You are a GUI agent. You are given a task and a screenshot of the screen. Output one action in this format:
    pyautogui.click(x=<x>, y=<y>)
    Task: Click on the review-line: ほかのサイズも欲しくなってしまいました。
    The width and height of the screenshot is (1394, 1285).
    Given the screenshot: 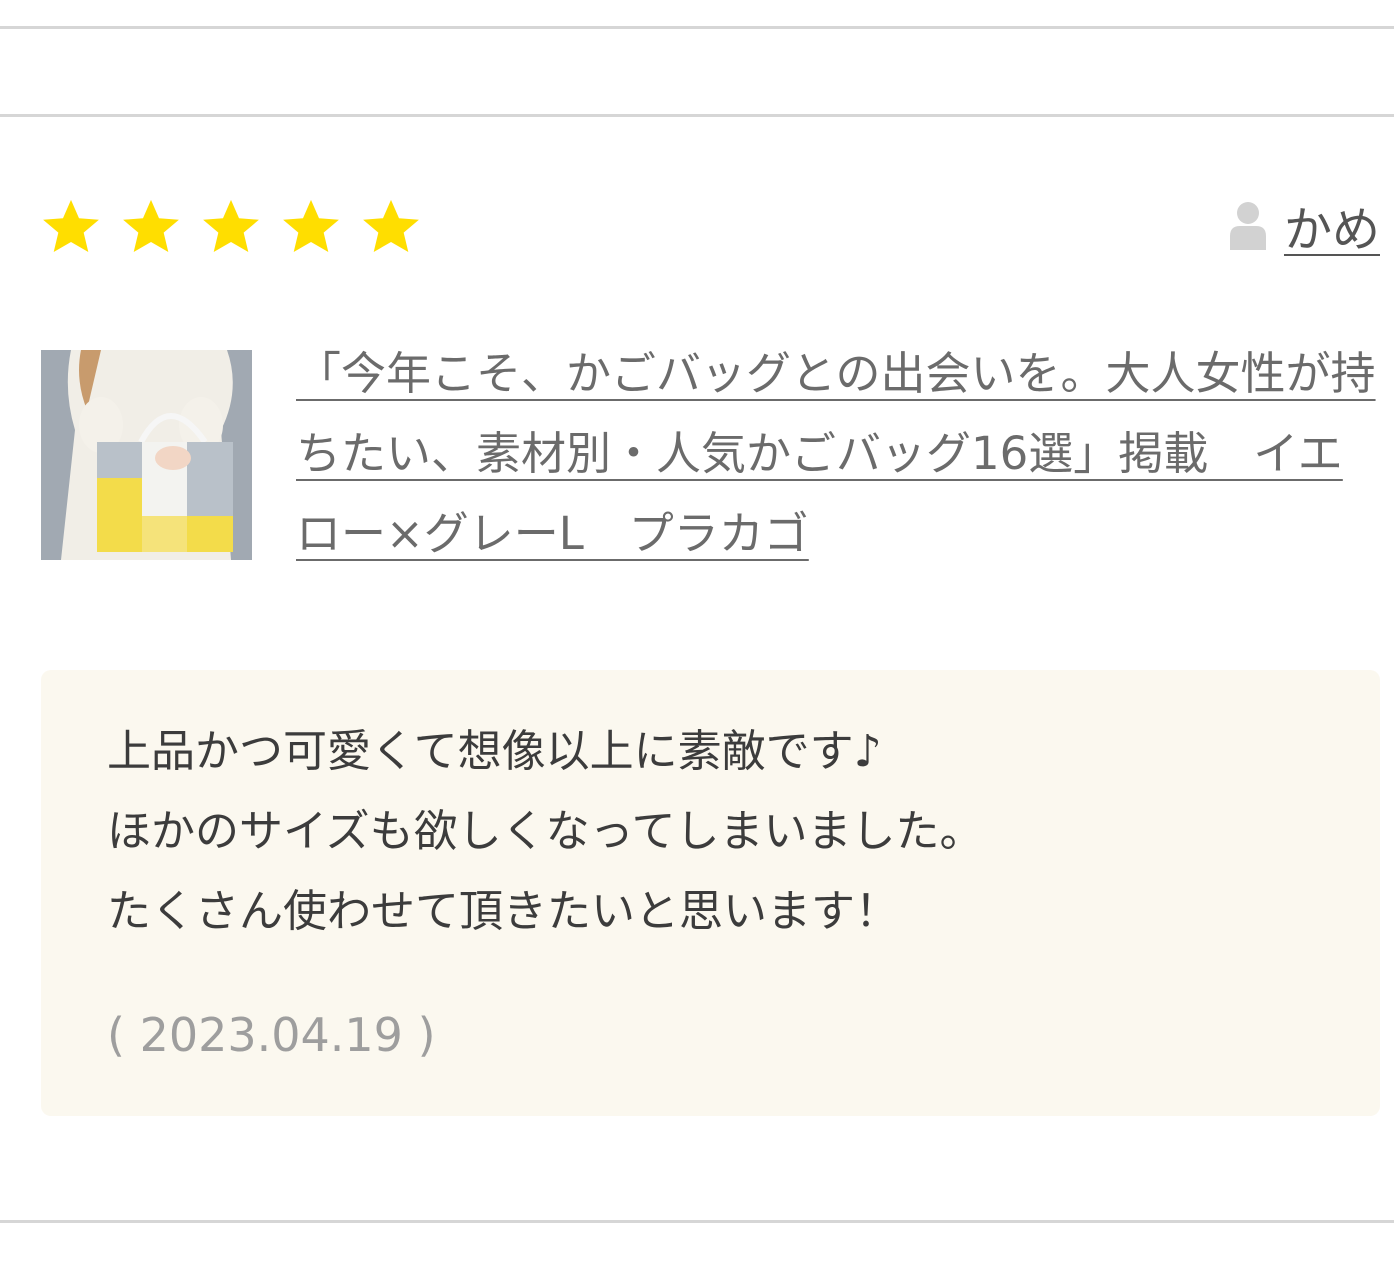 What is the action you would take?
    pyautogui.click(x=545, y=831)
    